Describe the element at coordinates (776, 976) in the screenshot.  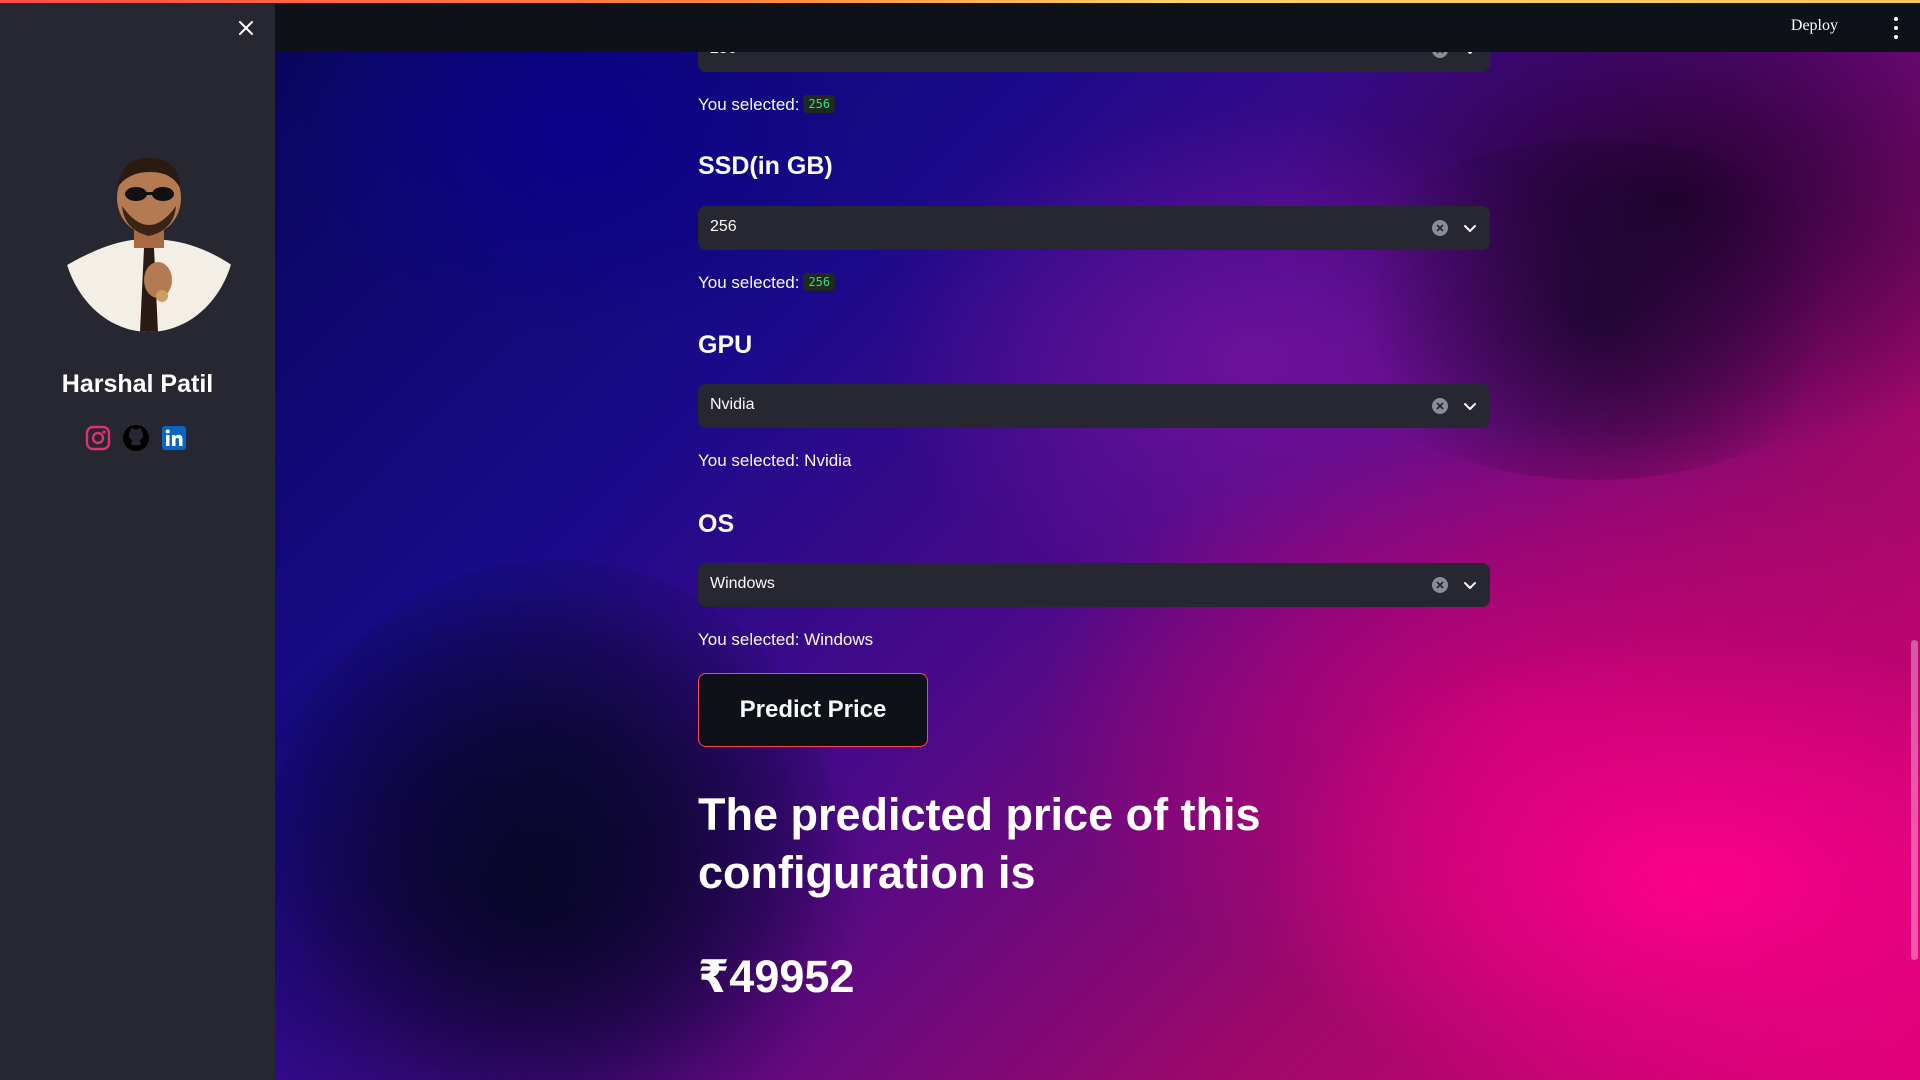
I see `predicted-price: ₹49952` at that location.